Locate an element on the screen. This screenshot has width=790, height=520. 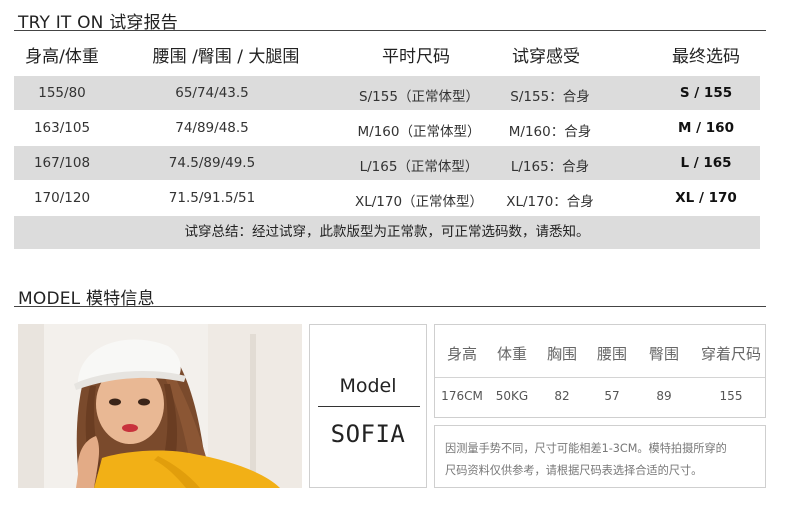
cell-height-weight: 167/108 is located at coordinates (62, 163).